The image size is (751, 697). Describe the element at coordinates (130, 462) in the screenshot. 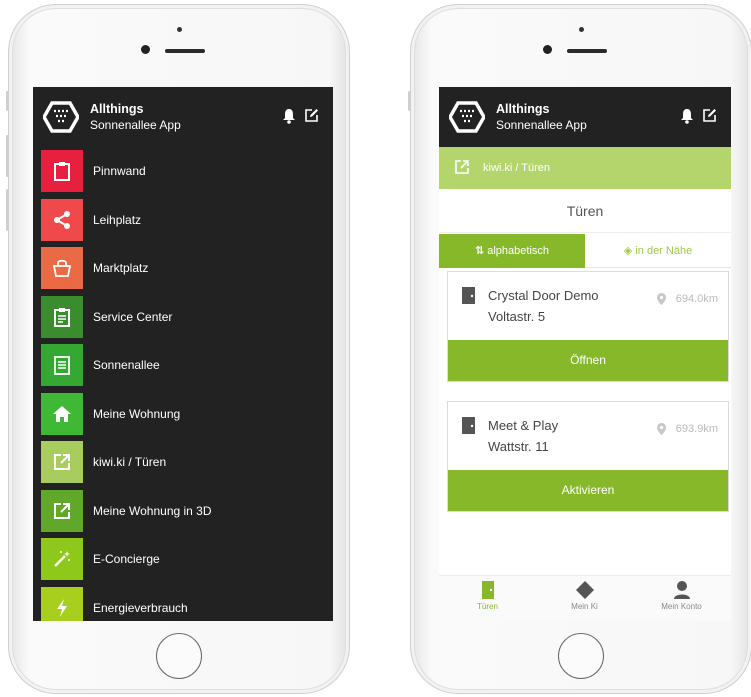

I see `sidebar-item-label: kiwi.ki / Türen` at that location.